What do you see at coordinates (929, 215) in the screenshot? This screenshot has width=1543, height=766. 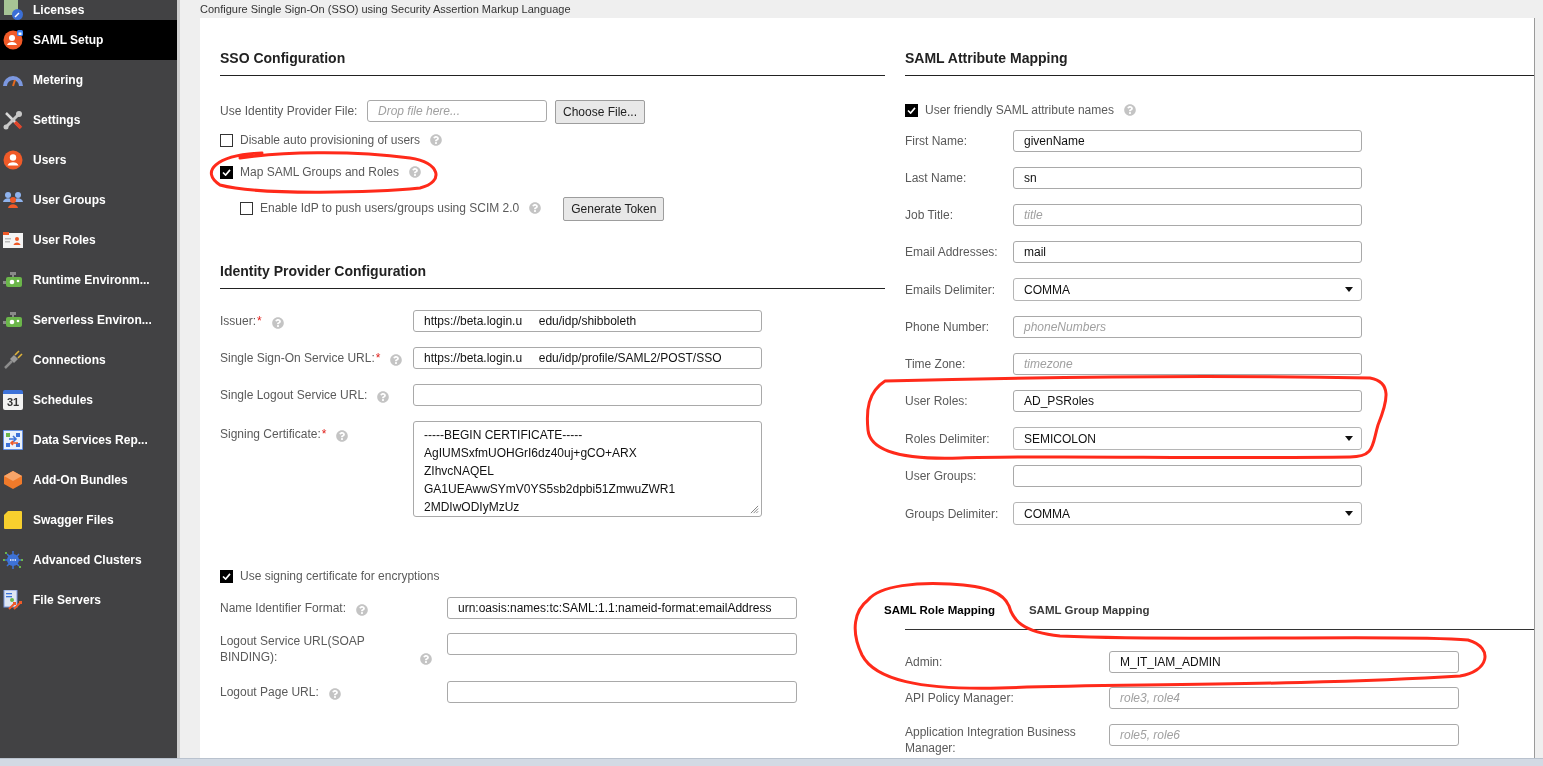 I see `field-label: Job Title:` at bounding box center [929, 215].